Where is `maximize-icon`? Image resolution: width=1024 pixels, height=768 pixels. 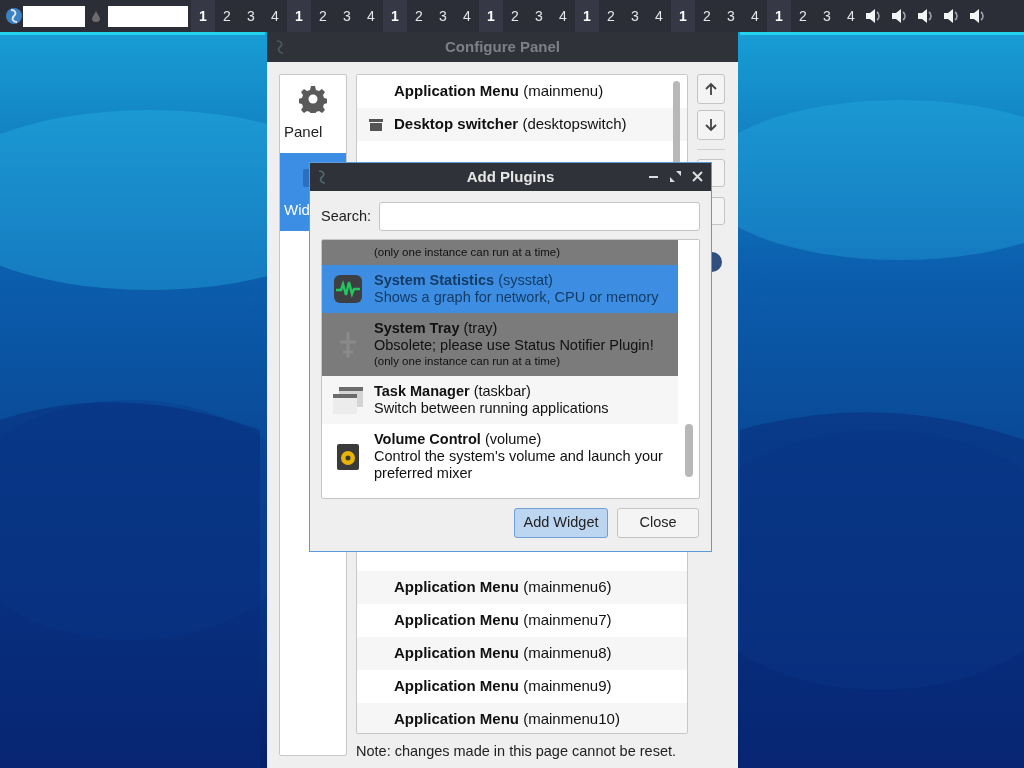 maximize-icon is located at coordinates (675, 176).